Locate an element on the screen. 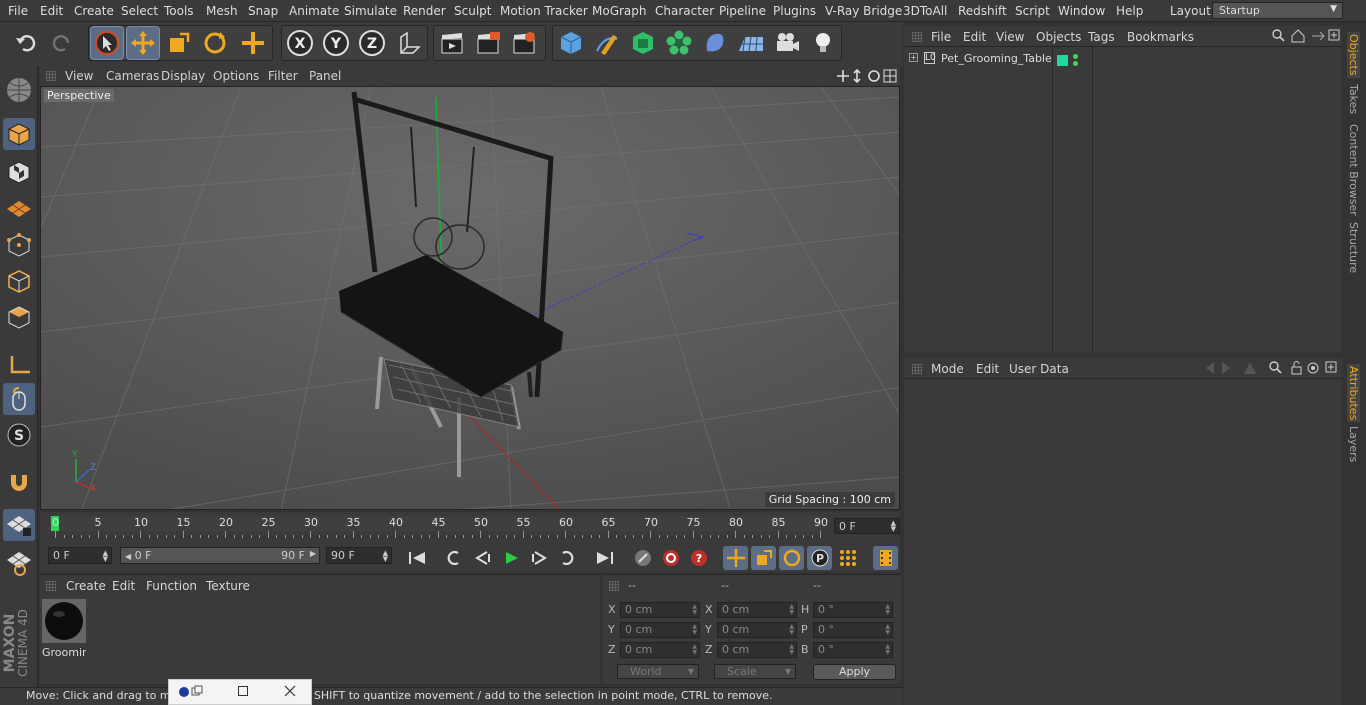  viewport-menu-options: Options is located at coordinates (236, 76).